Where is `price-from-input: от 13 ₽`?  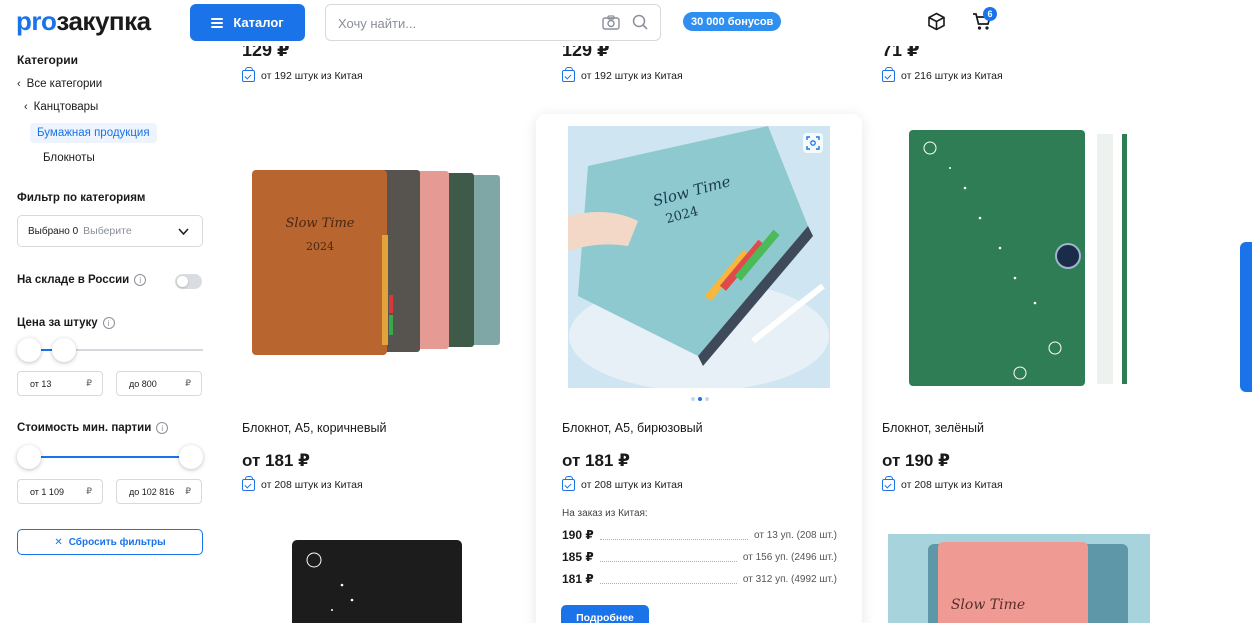
price-from-input: от 13 ₽ is located at coordinates (60, 383).